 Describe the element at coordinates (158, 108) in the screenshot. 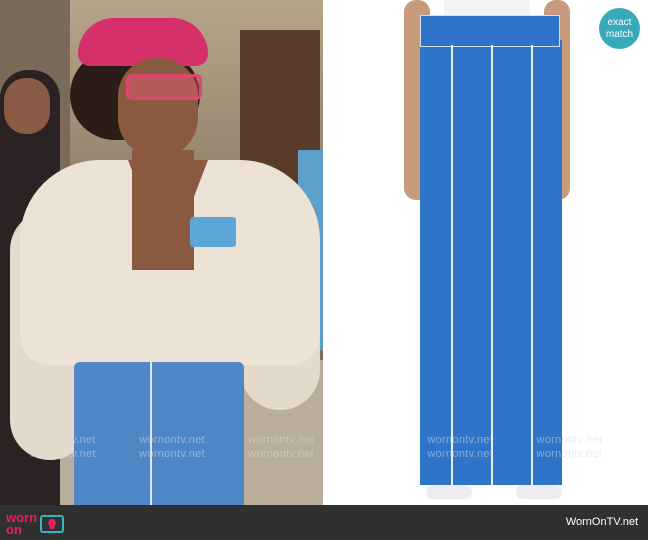

I see `face` at that location.